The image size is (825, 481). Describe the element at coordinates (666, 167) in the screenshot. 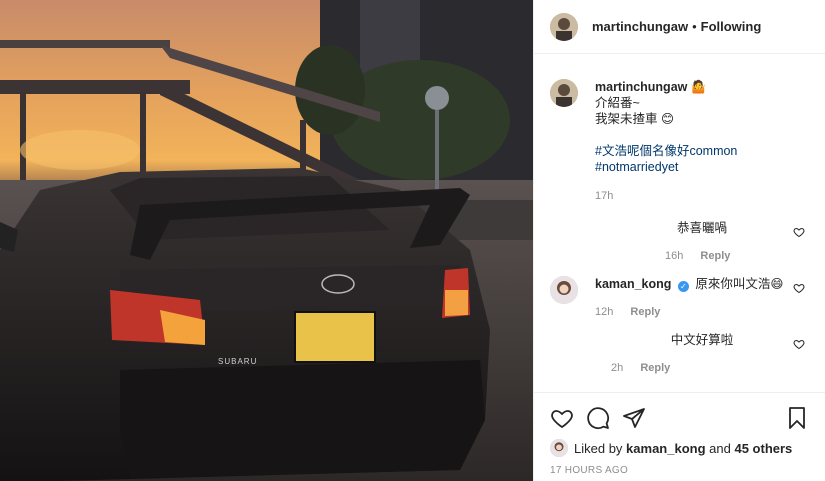

I see `hashtag-link: #notmarriedyet` at that location.